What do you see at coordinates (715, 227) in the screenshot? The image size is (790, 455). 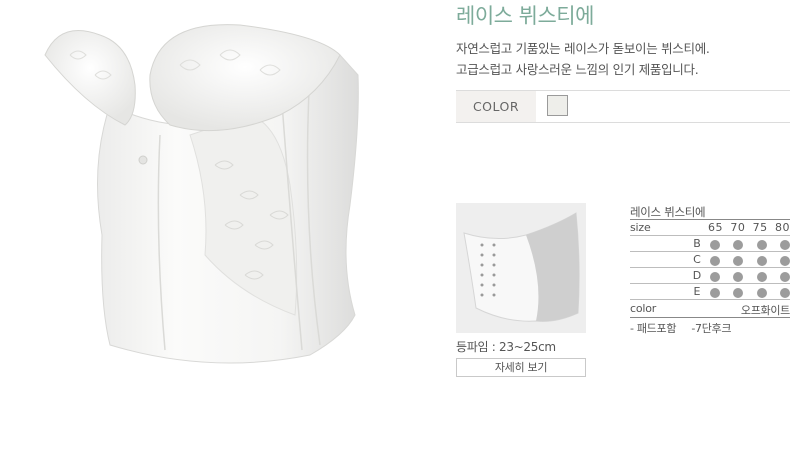 I see `size-65: 65` at bounding box center [715, 227].